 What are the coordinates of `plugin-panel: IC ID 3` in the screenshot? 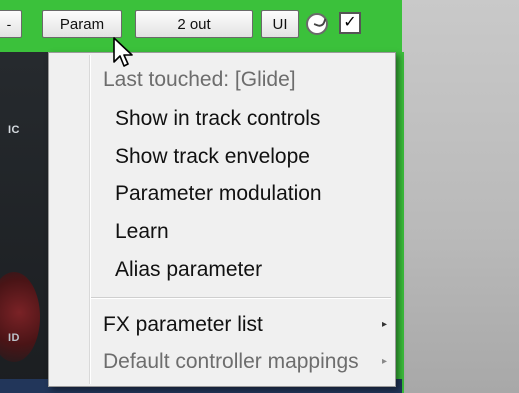 It's located at (24, 222).